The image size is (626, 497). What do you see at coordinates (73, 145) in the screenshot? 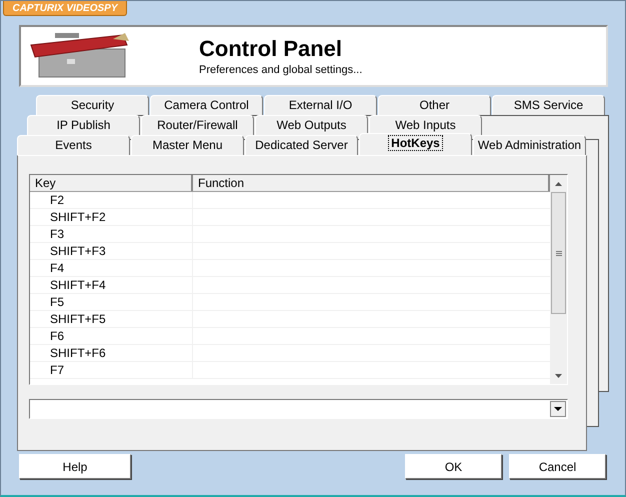
I see `tab: Events` at bounding box center [73, 145].